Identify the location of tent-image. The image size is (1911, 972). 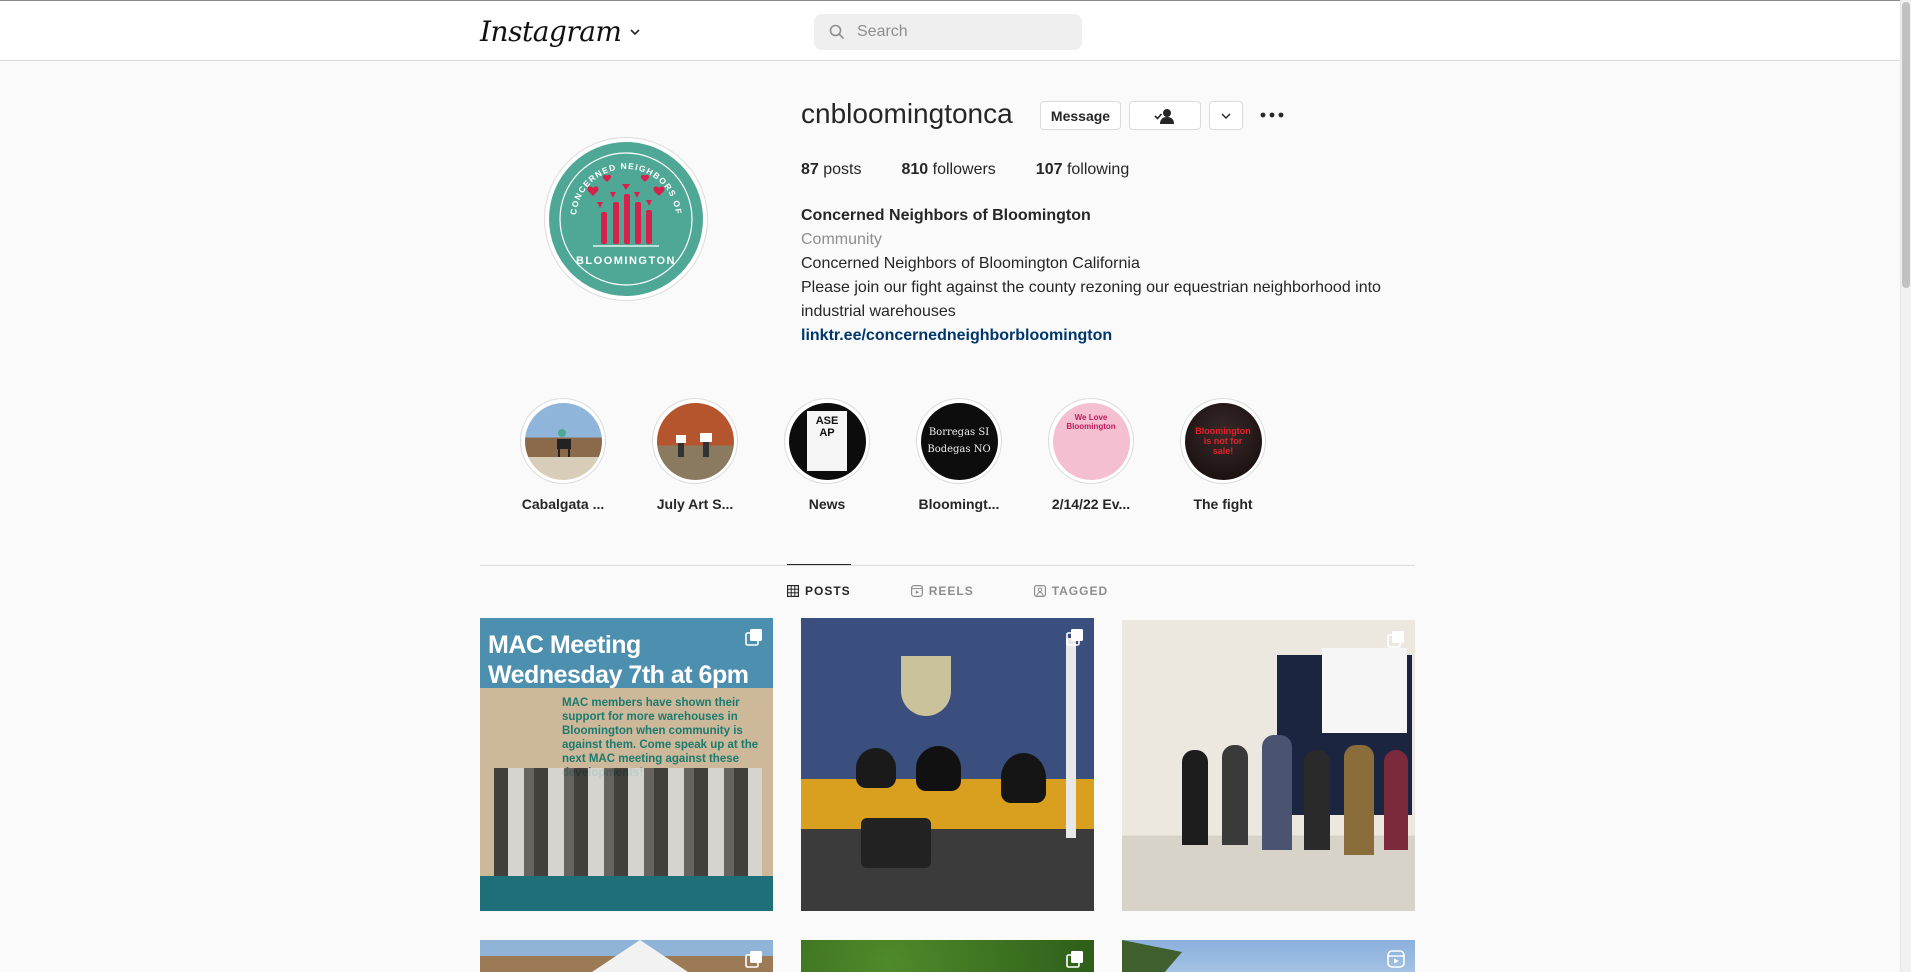
(640, 956).